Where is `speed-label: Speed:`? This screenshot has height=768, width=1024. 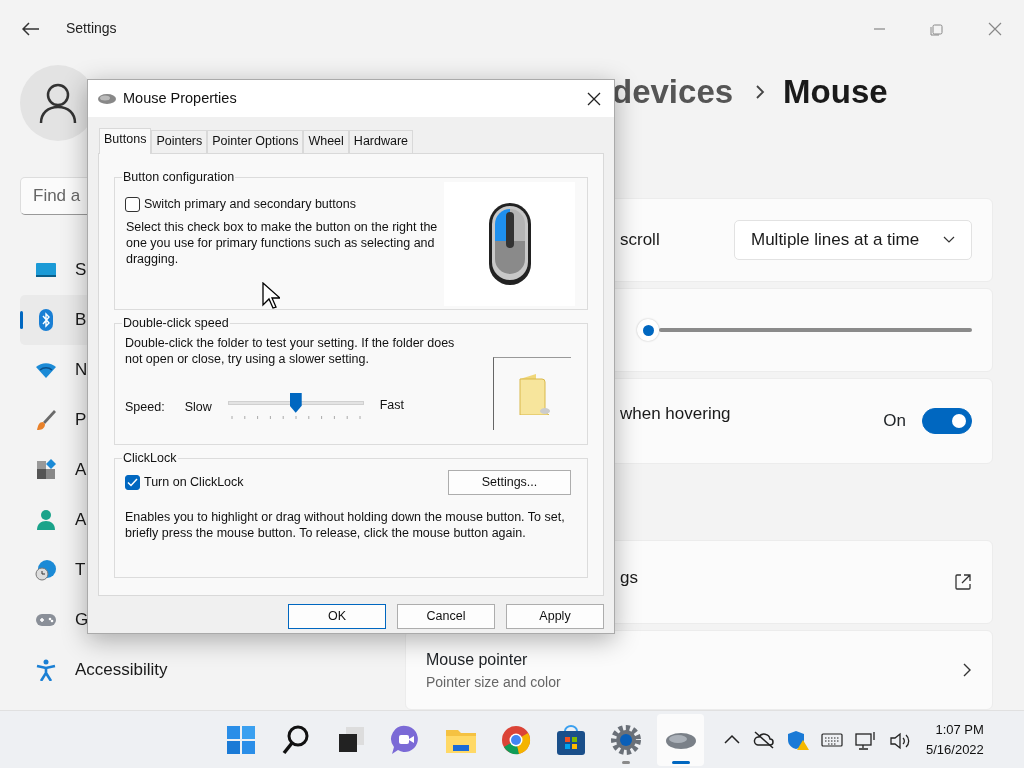
speed-label: Speed: is located at coordinates (145, 407).